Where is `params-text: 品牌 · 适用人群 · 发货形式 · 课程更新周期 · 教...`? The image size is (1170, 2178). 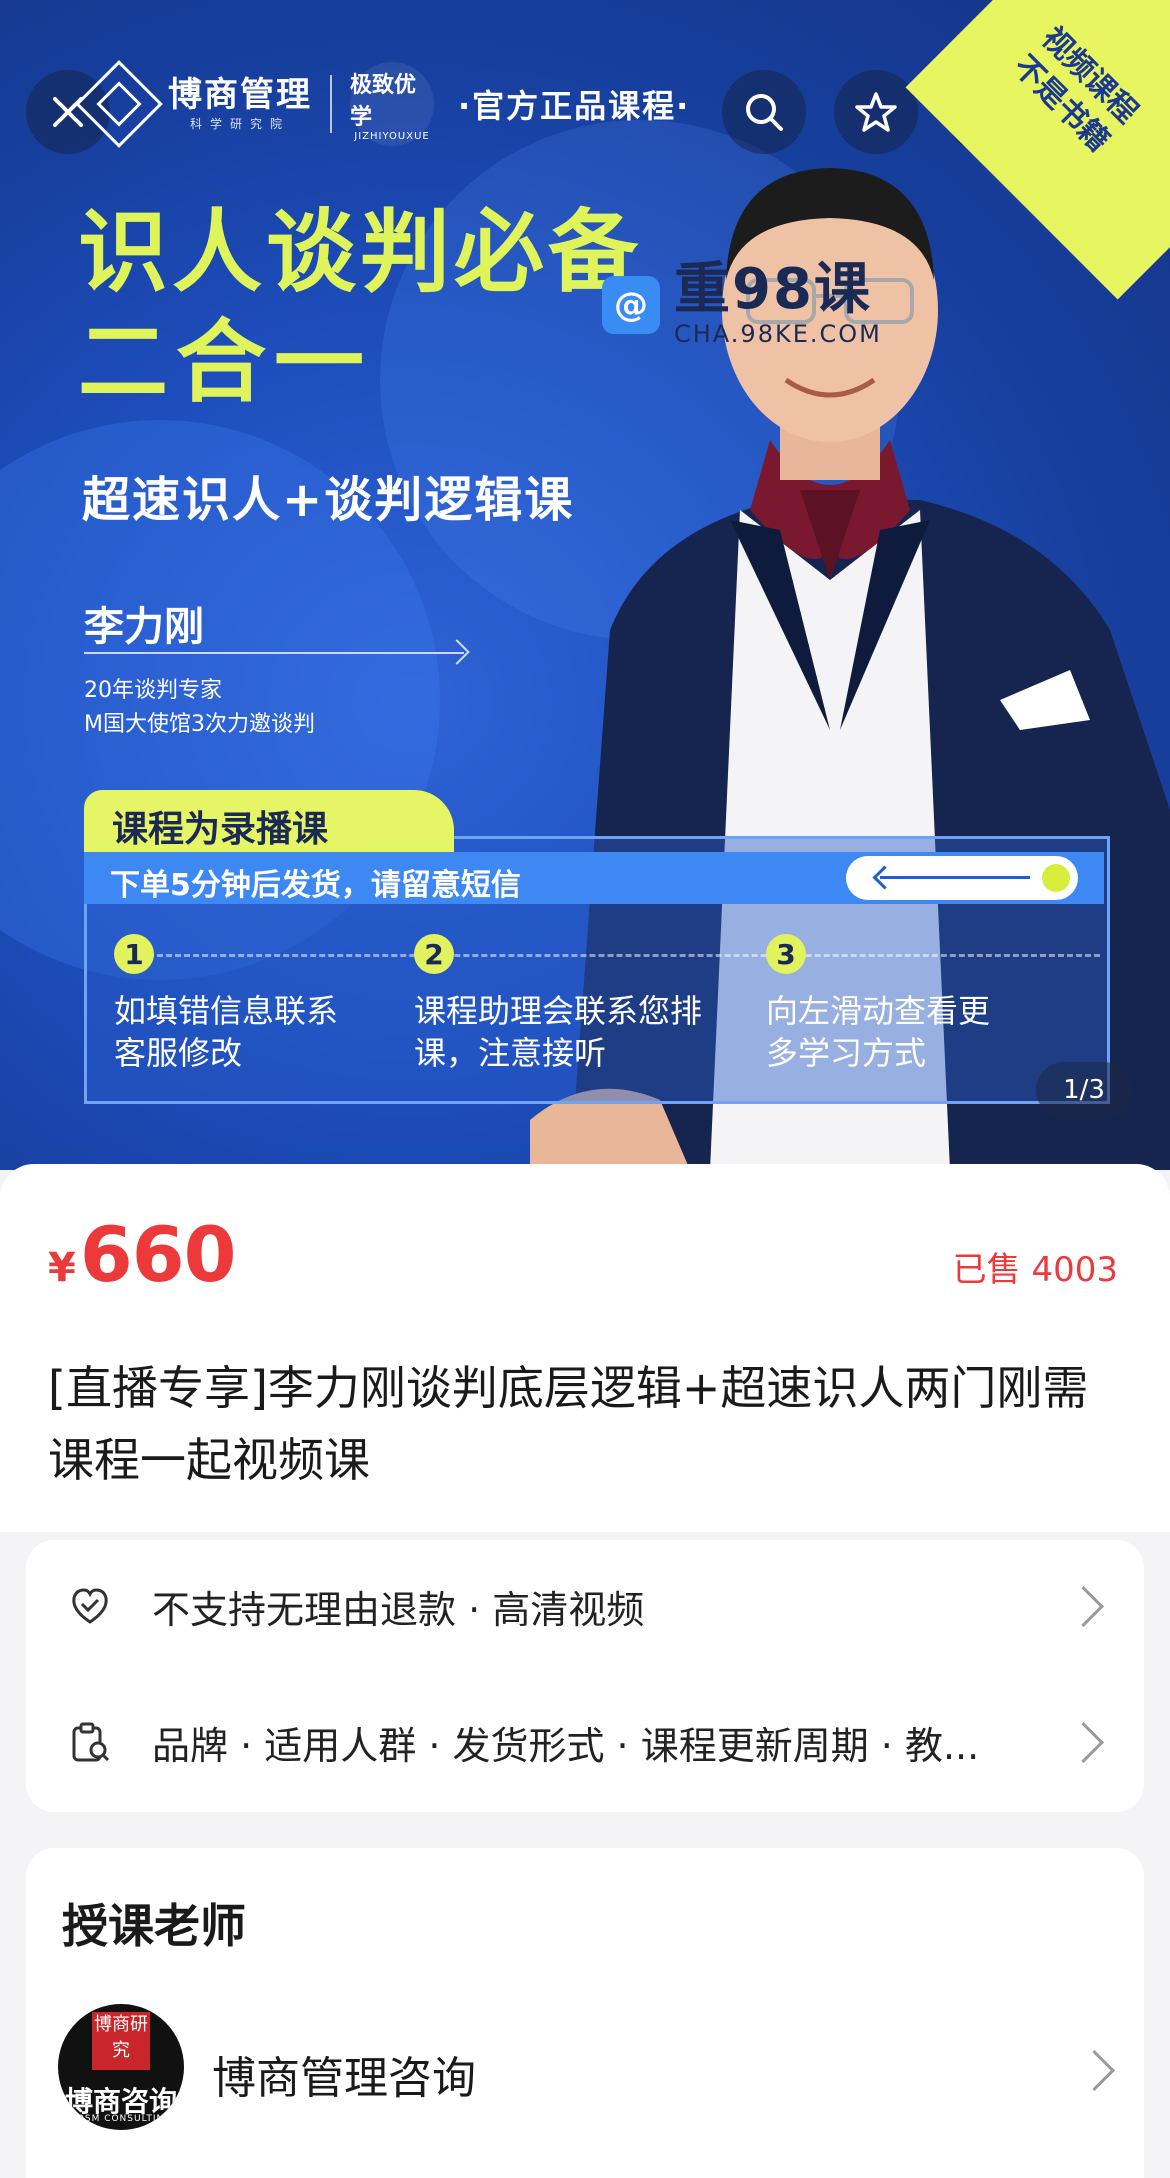 params-text: 品牌 · 适用人群 · 发货形式 · 课程更新周期 · 教... is located at coordinates (566, 1745).